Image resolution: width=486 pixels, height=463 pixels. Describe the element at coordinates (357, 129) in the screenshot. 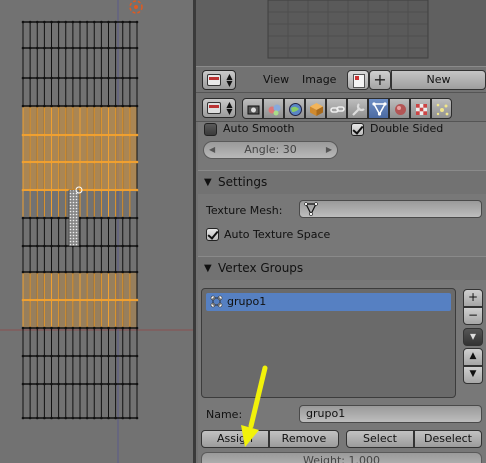

I see `double-sided-checkbox` at that location.